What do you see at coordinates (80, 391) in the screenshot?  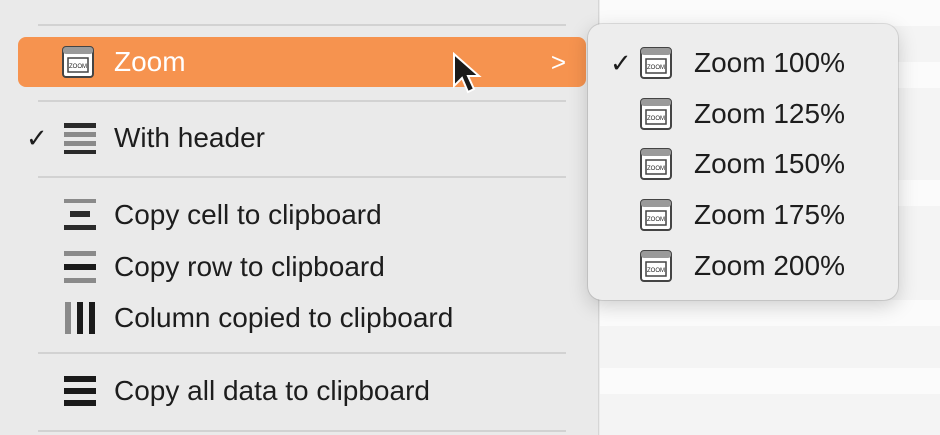 I see `copy-all-icon` at bounding box center [80, 391].